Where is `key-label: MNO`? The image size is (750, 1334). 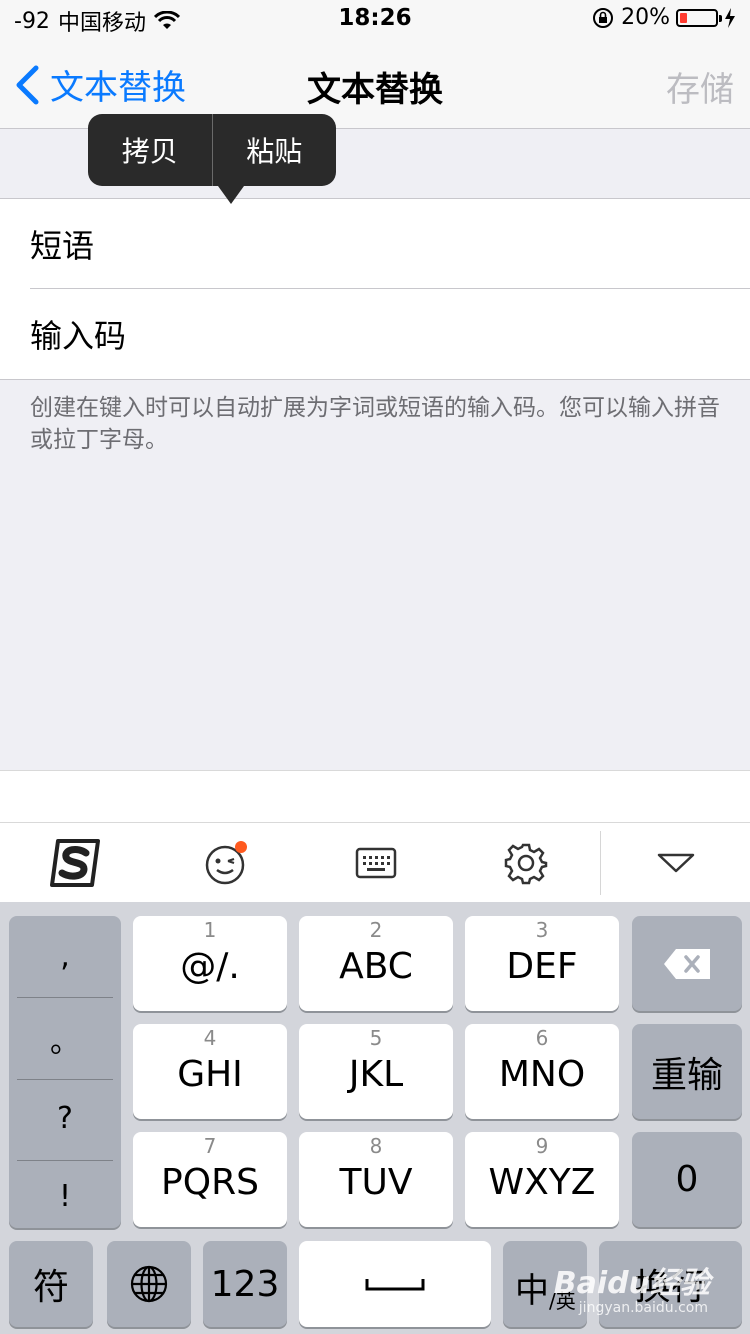
key-label: MNO is located at coordinates (542, 1074).